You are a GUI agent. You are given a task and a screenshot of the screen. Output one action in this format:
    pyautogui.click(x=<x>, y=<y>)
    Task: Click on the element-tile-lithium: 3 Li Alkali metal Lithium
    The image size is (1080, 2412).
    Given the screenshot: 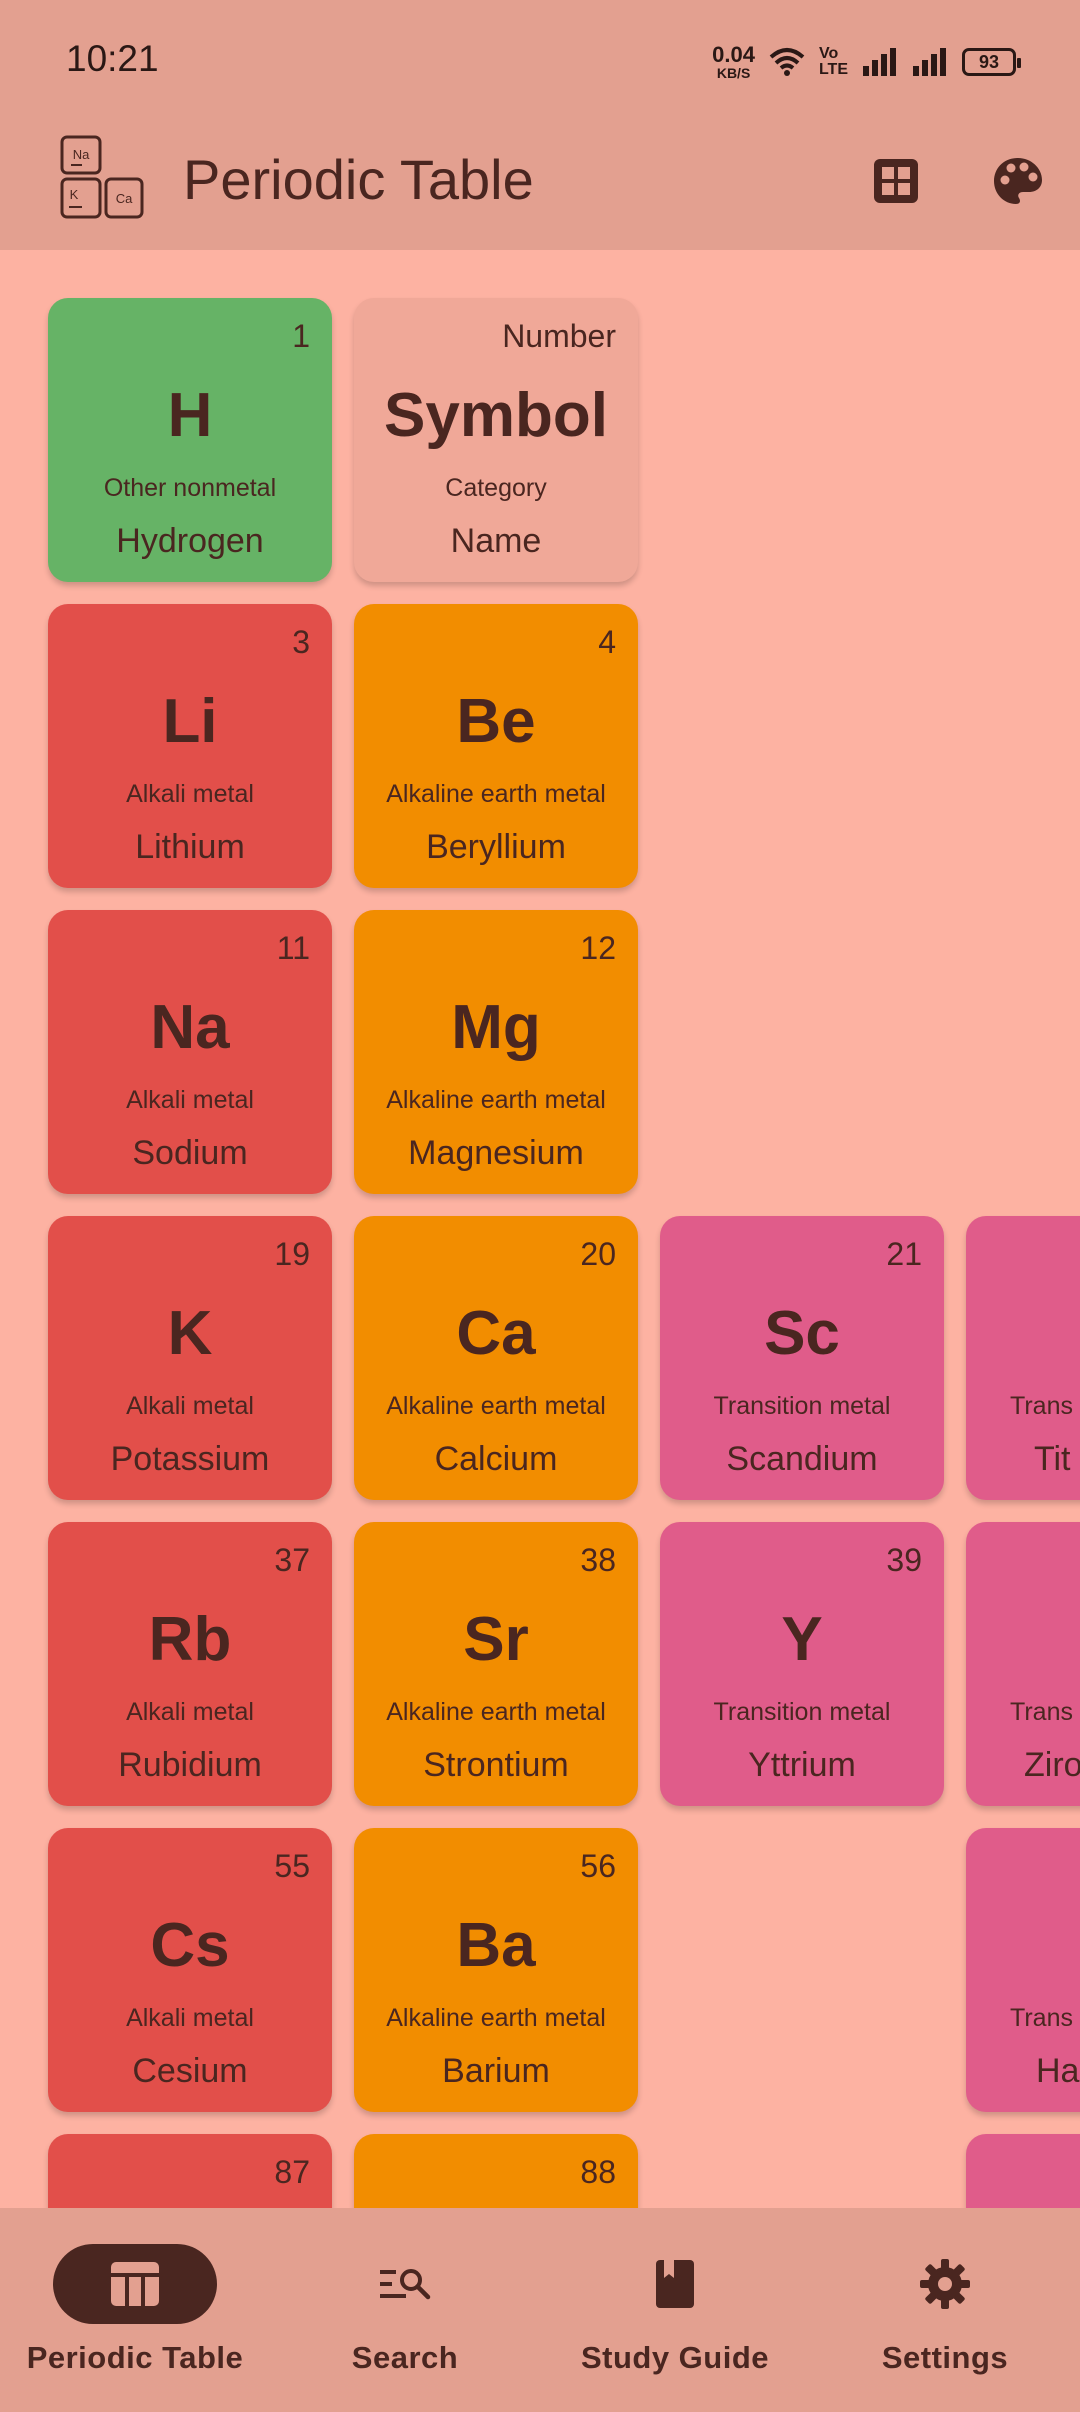 What is the action you would take?
    pyautogui.click(x=190, y=746)
    